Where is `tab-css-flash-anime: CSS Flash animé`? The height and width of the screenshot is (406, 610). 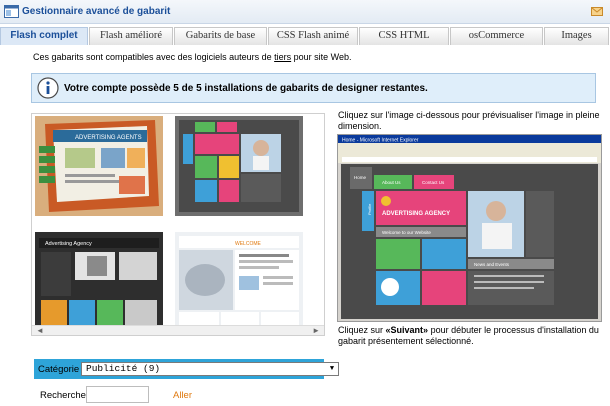
tab-css-flash-anime: CSS Flash animé is located at coordinates (313, 36).